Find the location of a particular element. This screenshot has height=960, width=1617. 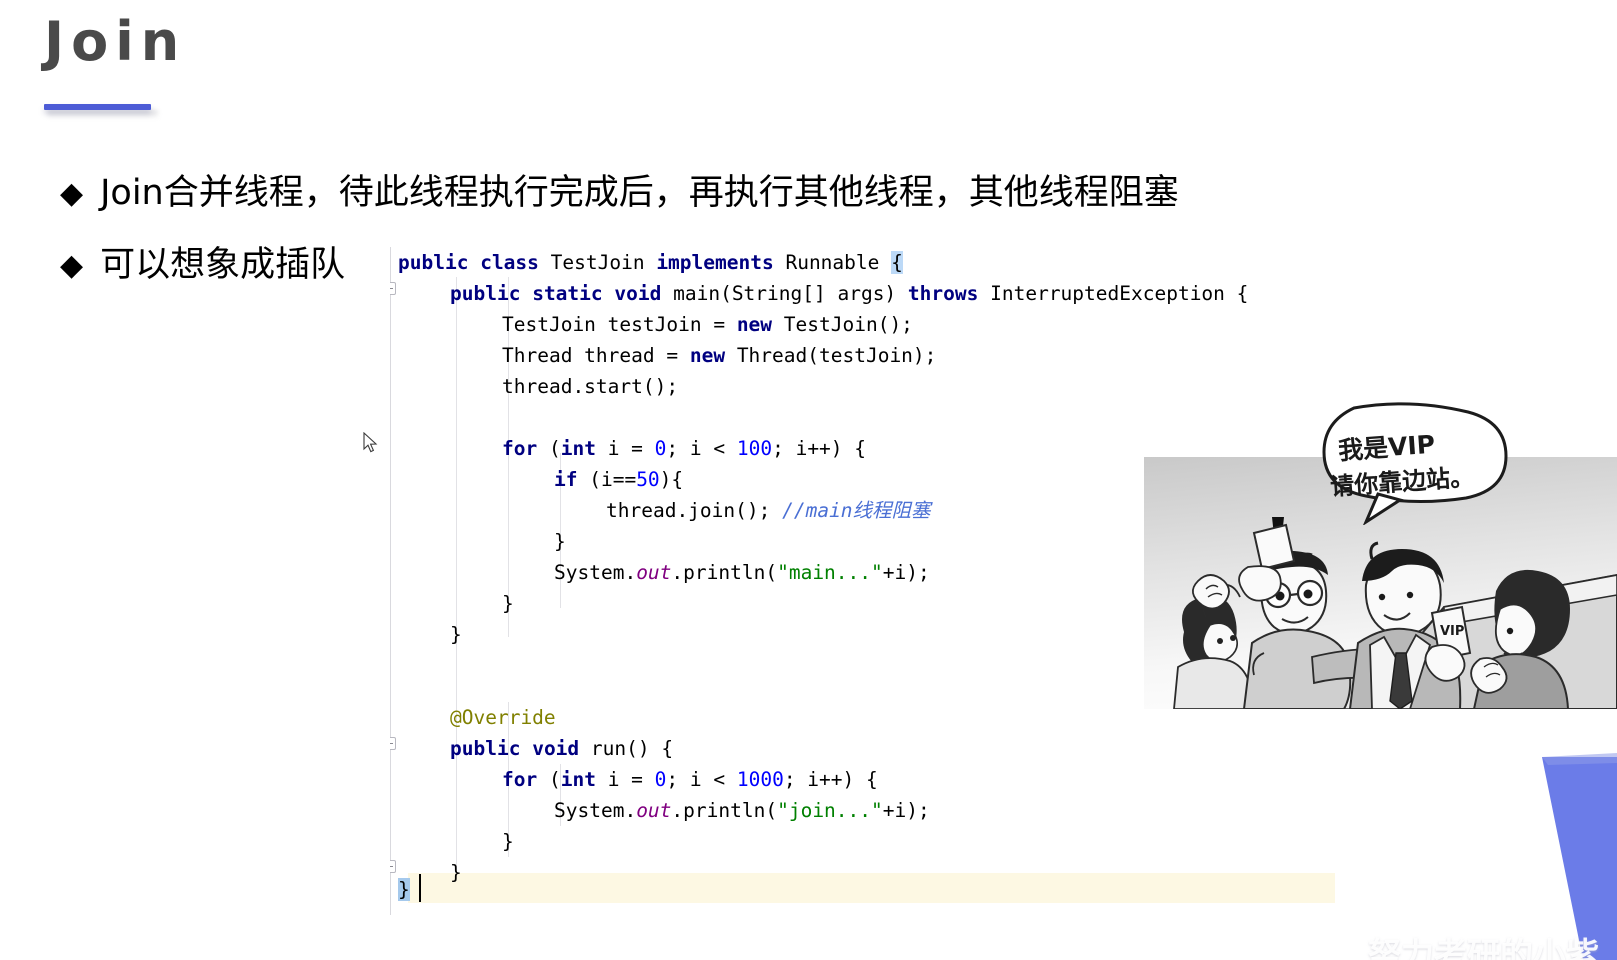

code-line: Thread thread = new Thread(testJoin); is located at coordinates (719, 355).